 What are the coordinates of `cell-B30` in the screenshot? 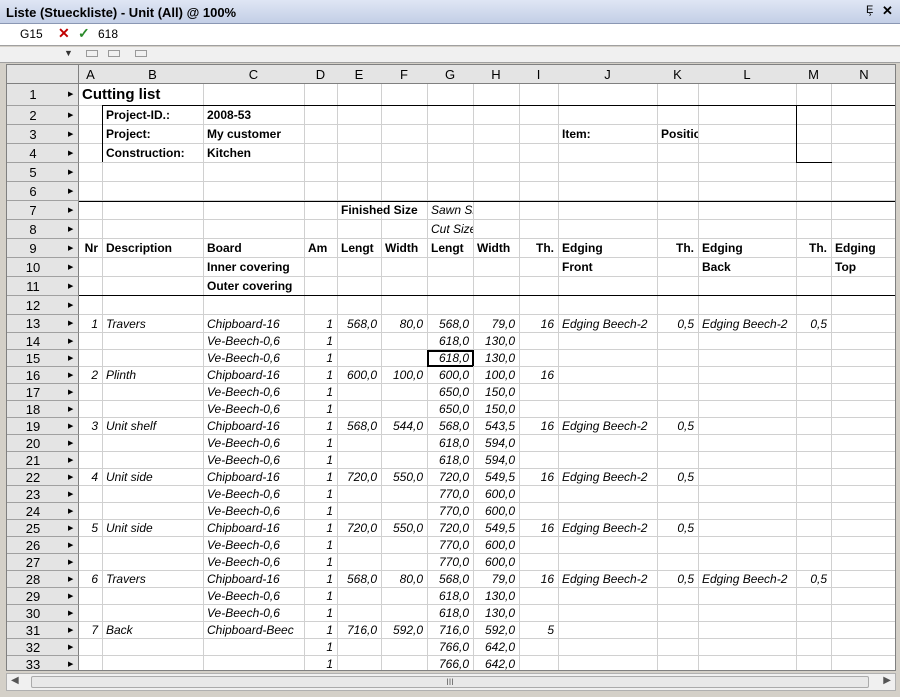 It's located at (153, 613).